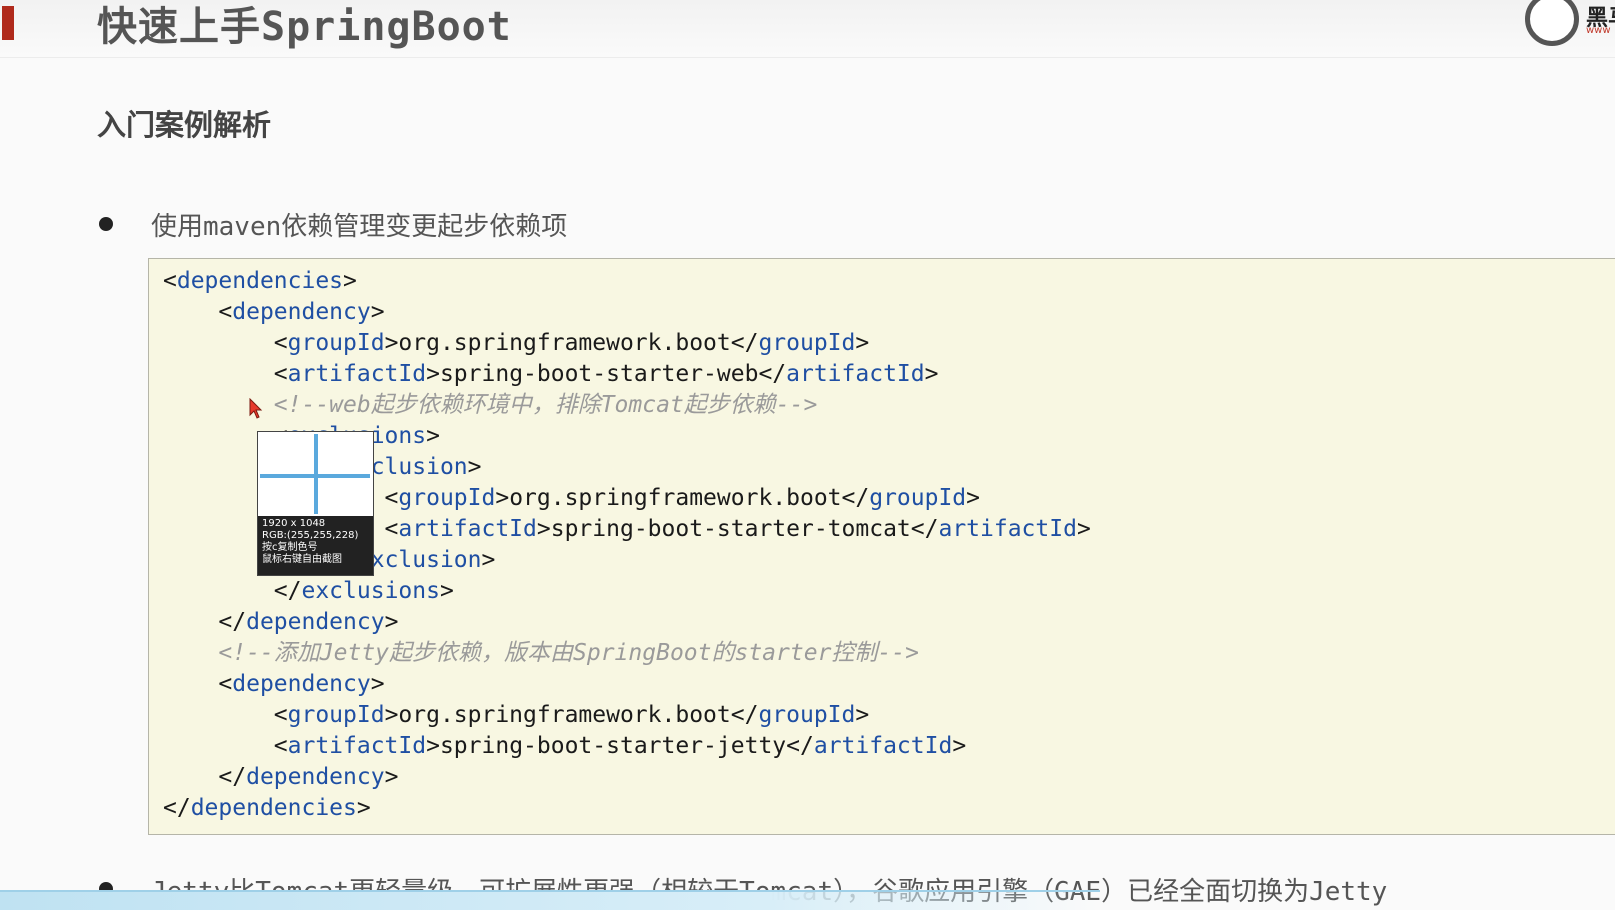  Describe the element at coordinates (290, 547) in the screenshot. I see `picker-hint-copy: 按c复制色号` at that location.